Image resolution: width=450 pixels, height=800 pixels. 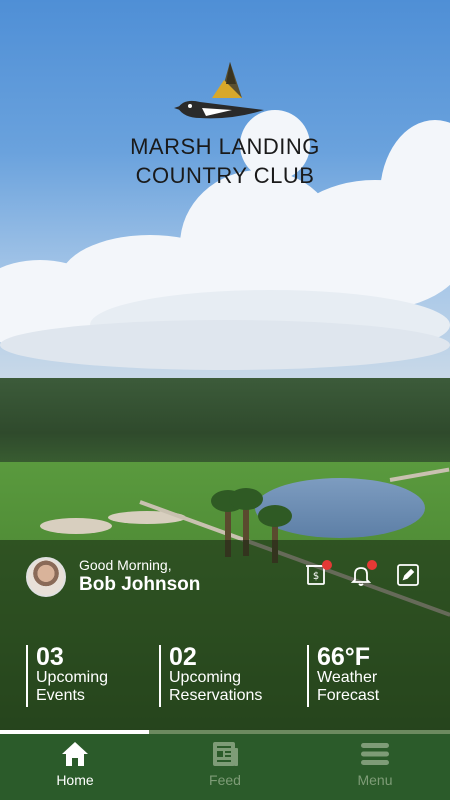 What do you see at coordinates (225, 754) in the screenshot?
I see `newspaper-icon` at bounding box center [225, 754].